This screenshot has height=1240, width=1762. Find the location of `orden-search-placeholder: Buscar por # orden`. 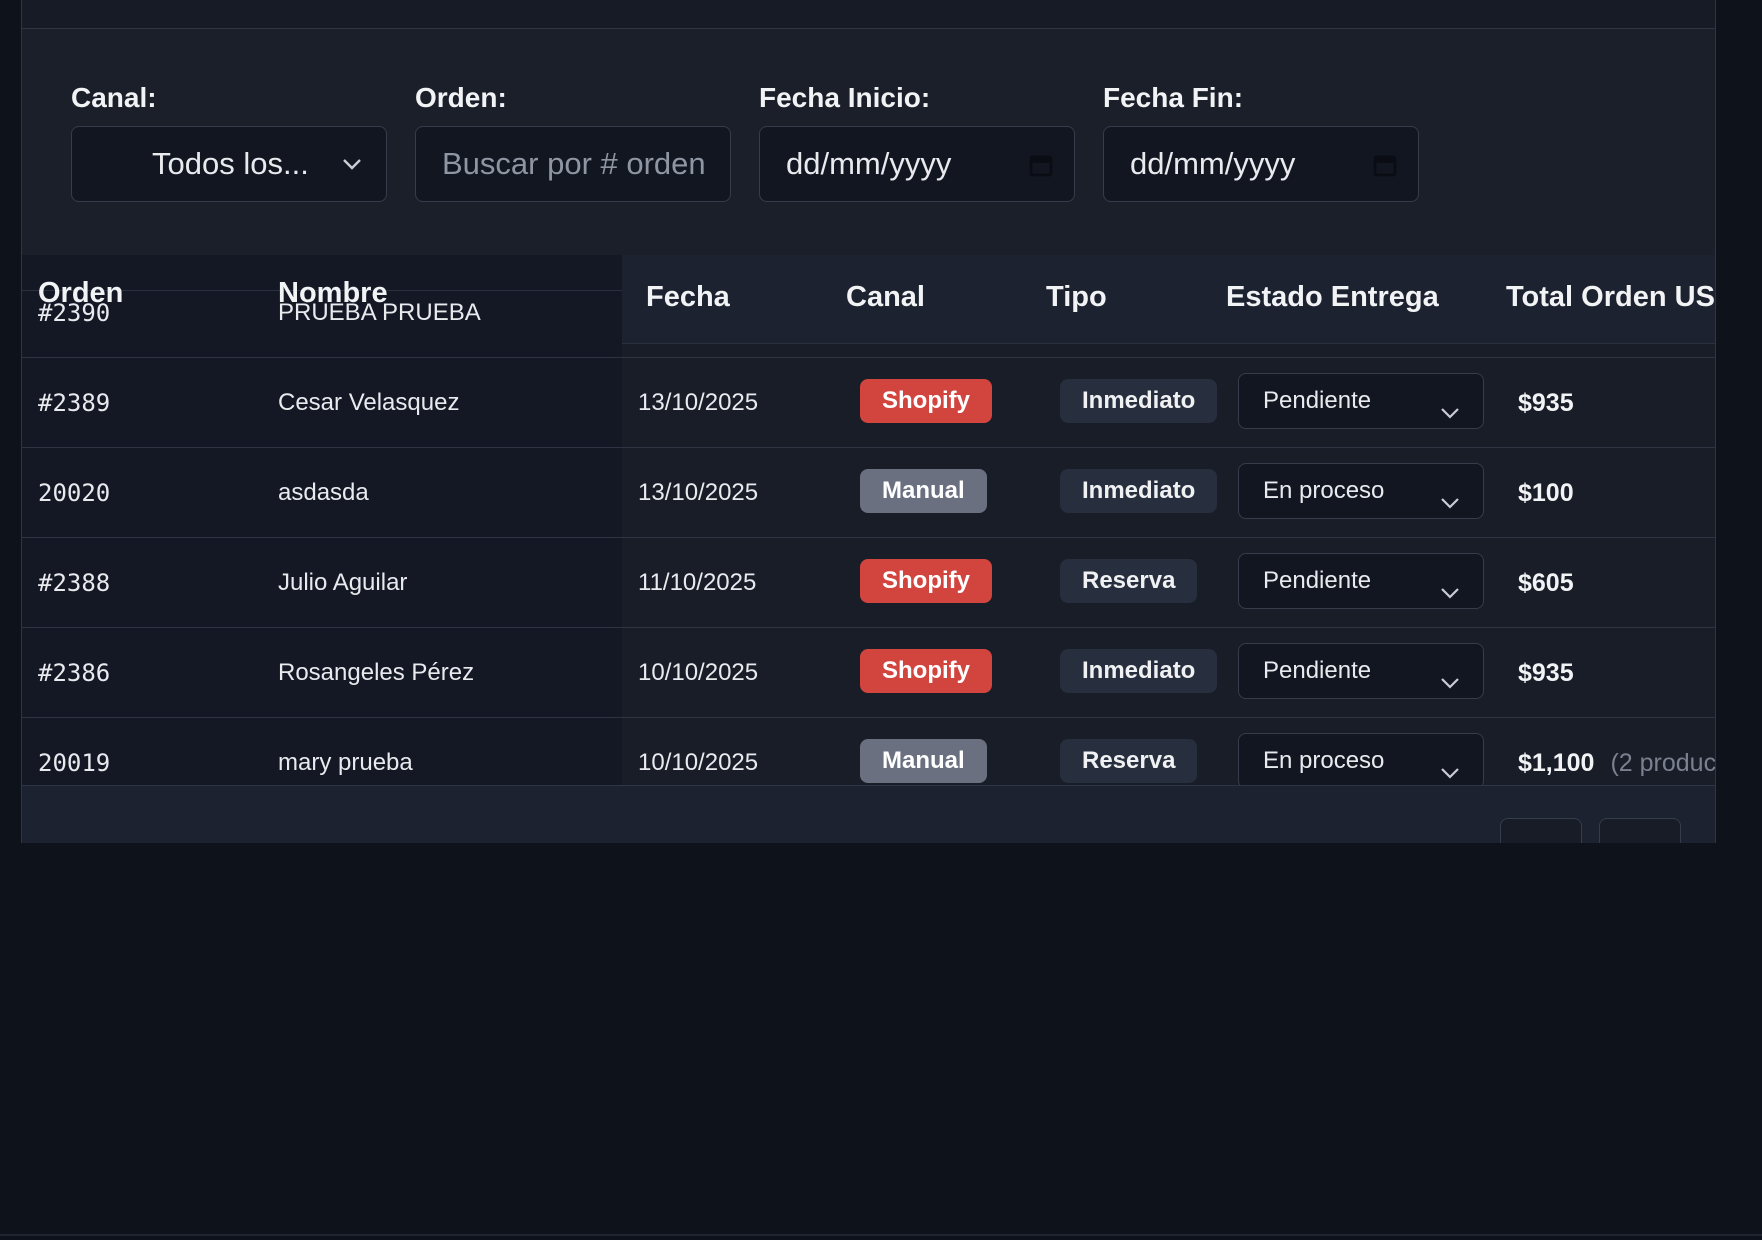

orden-search-placeholder: Buscar por # orden is located at coordinates (574, 163).